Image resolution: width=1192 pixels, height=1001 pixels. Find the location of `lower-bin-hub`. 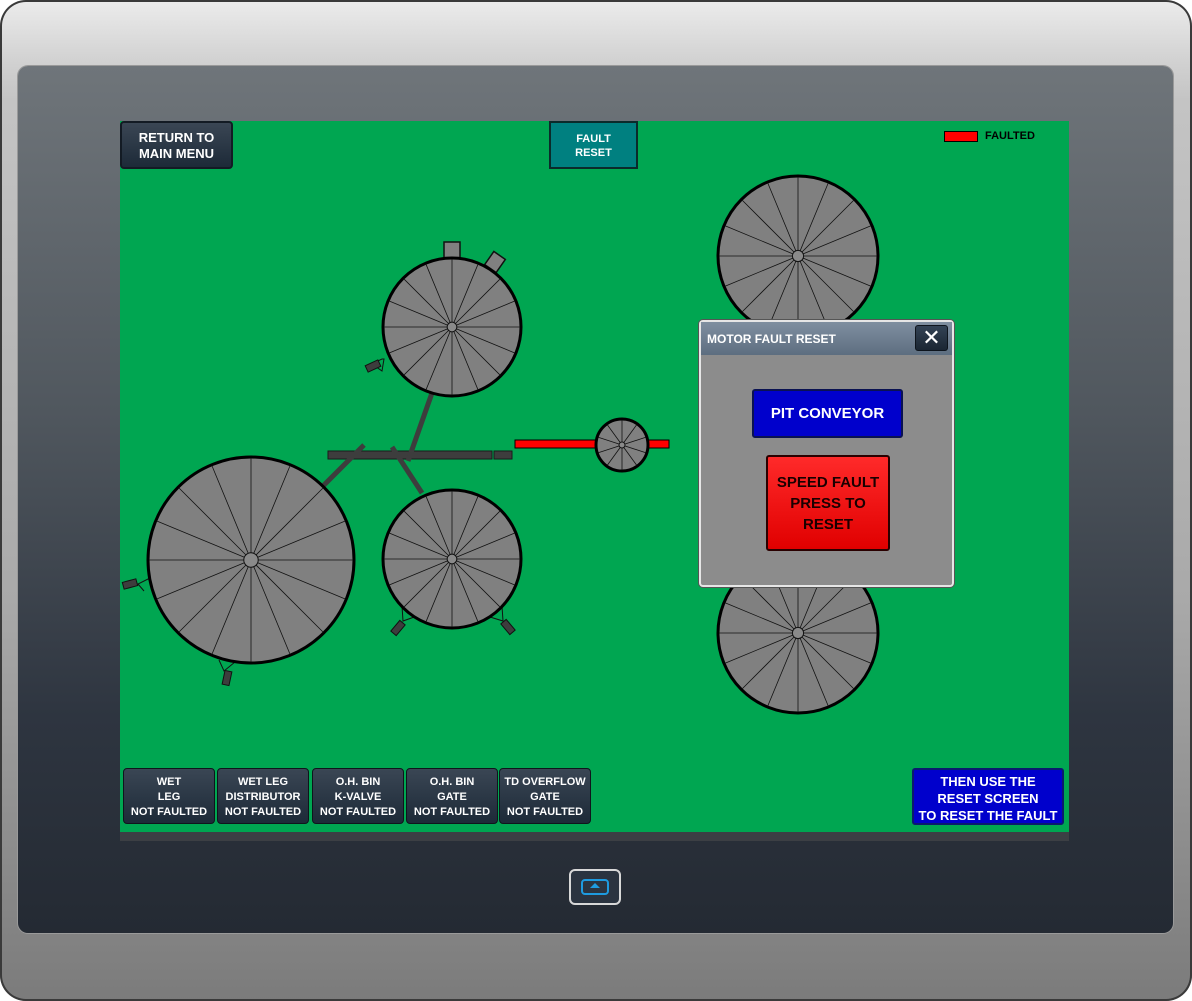

lower-bin-hub is located at coordinates (452, 559).